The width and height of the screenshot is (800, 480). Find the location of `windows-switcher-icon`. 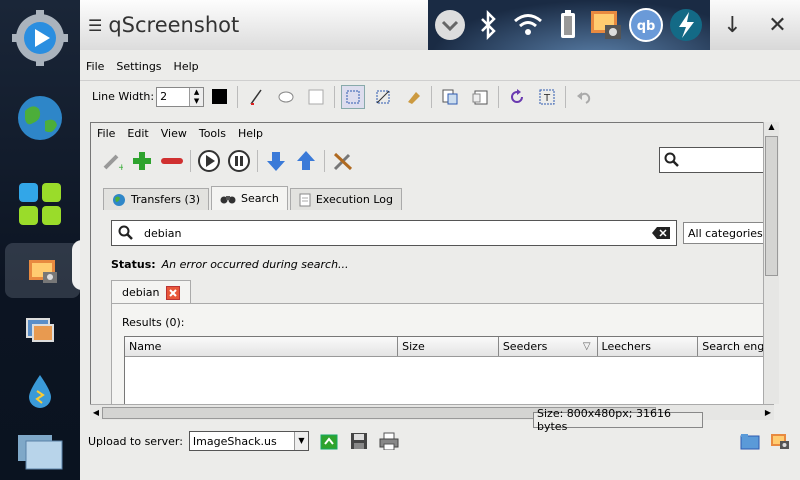

windows-switcher-icon is located at coordinates (40, 451).